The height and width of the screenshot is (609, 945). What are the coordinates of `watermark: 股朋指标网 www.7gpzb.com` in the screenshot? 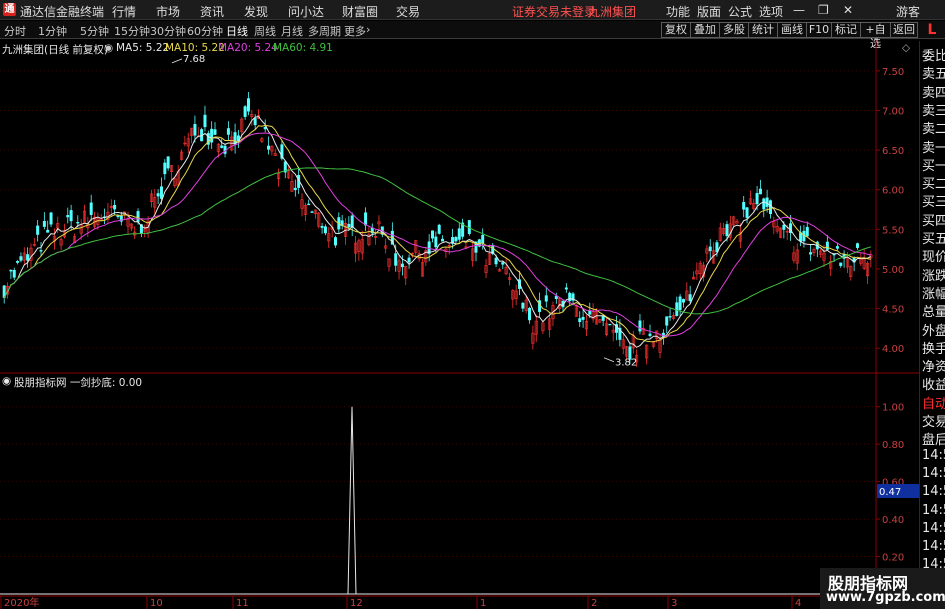 It's located at (882, 588).